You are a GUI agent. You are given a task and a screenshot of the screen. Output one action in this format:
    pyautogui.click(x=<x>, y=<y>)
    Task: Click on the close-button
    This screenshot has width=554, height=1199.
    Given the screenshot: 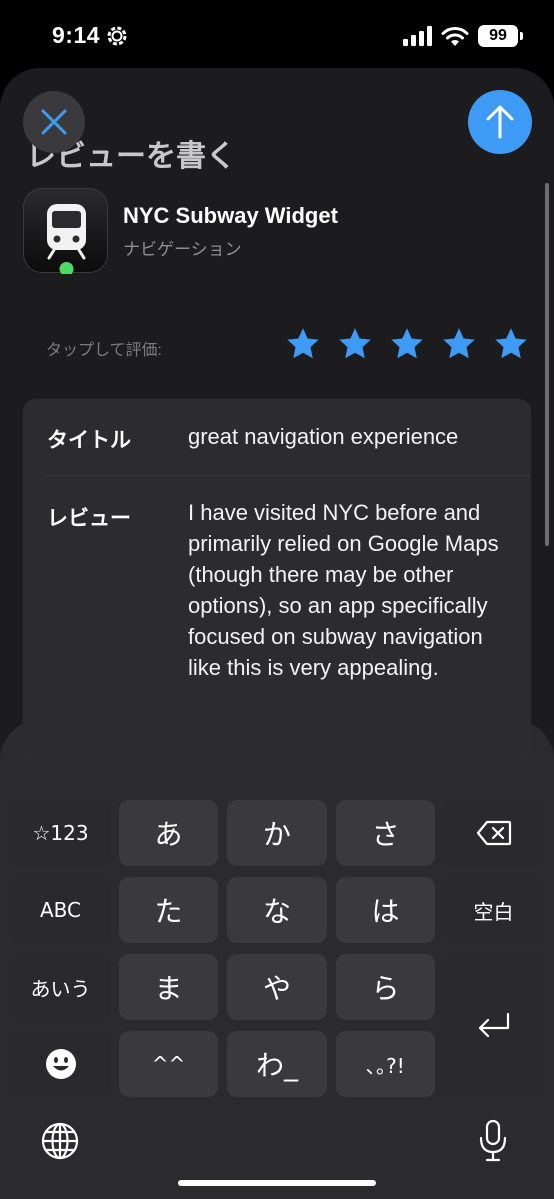 What is the action you would take?
    pyautogui.click(x=54, y=122)
    